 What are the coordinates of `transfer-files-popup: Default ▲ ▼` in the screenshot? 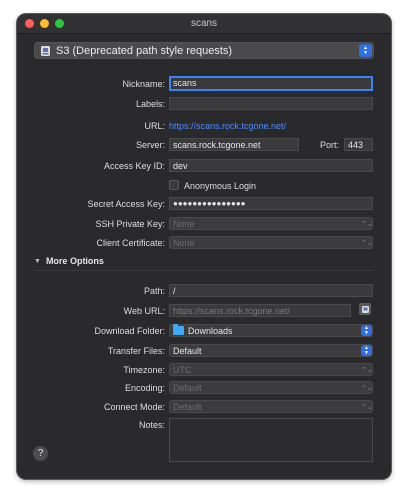 It's located at (271, 350).